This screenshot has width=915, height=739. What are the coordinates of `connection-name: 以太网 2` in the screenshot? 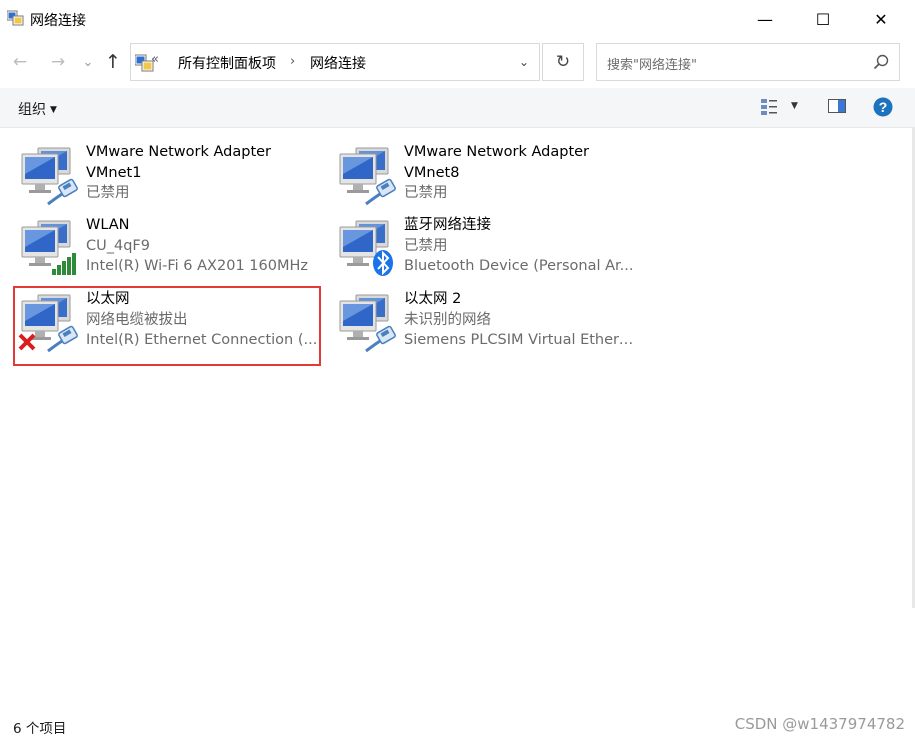 It's located at (433, 299).